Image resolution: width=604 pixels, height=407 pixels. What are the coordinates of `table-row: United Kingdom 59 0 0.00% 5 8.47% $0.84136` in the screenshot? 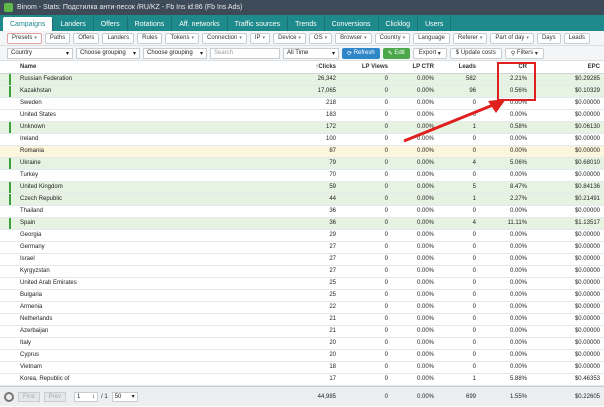 It's located at (302, 188).